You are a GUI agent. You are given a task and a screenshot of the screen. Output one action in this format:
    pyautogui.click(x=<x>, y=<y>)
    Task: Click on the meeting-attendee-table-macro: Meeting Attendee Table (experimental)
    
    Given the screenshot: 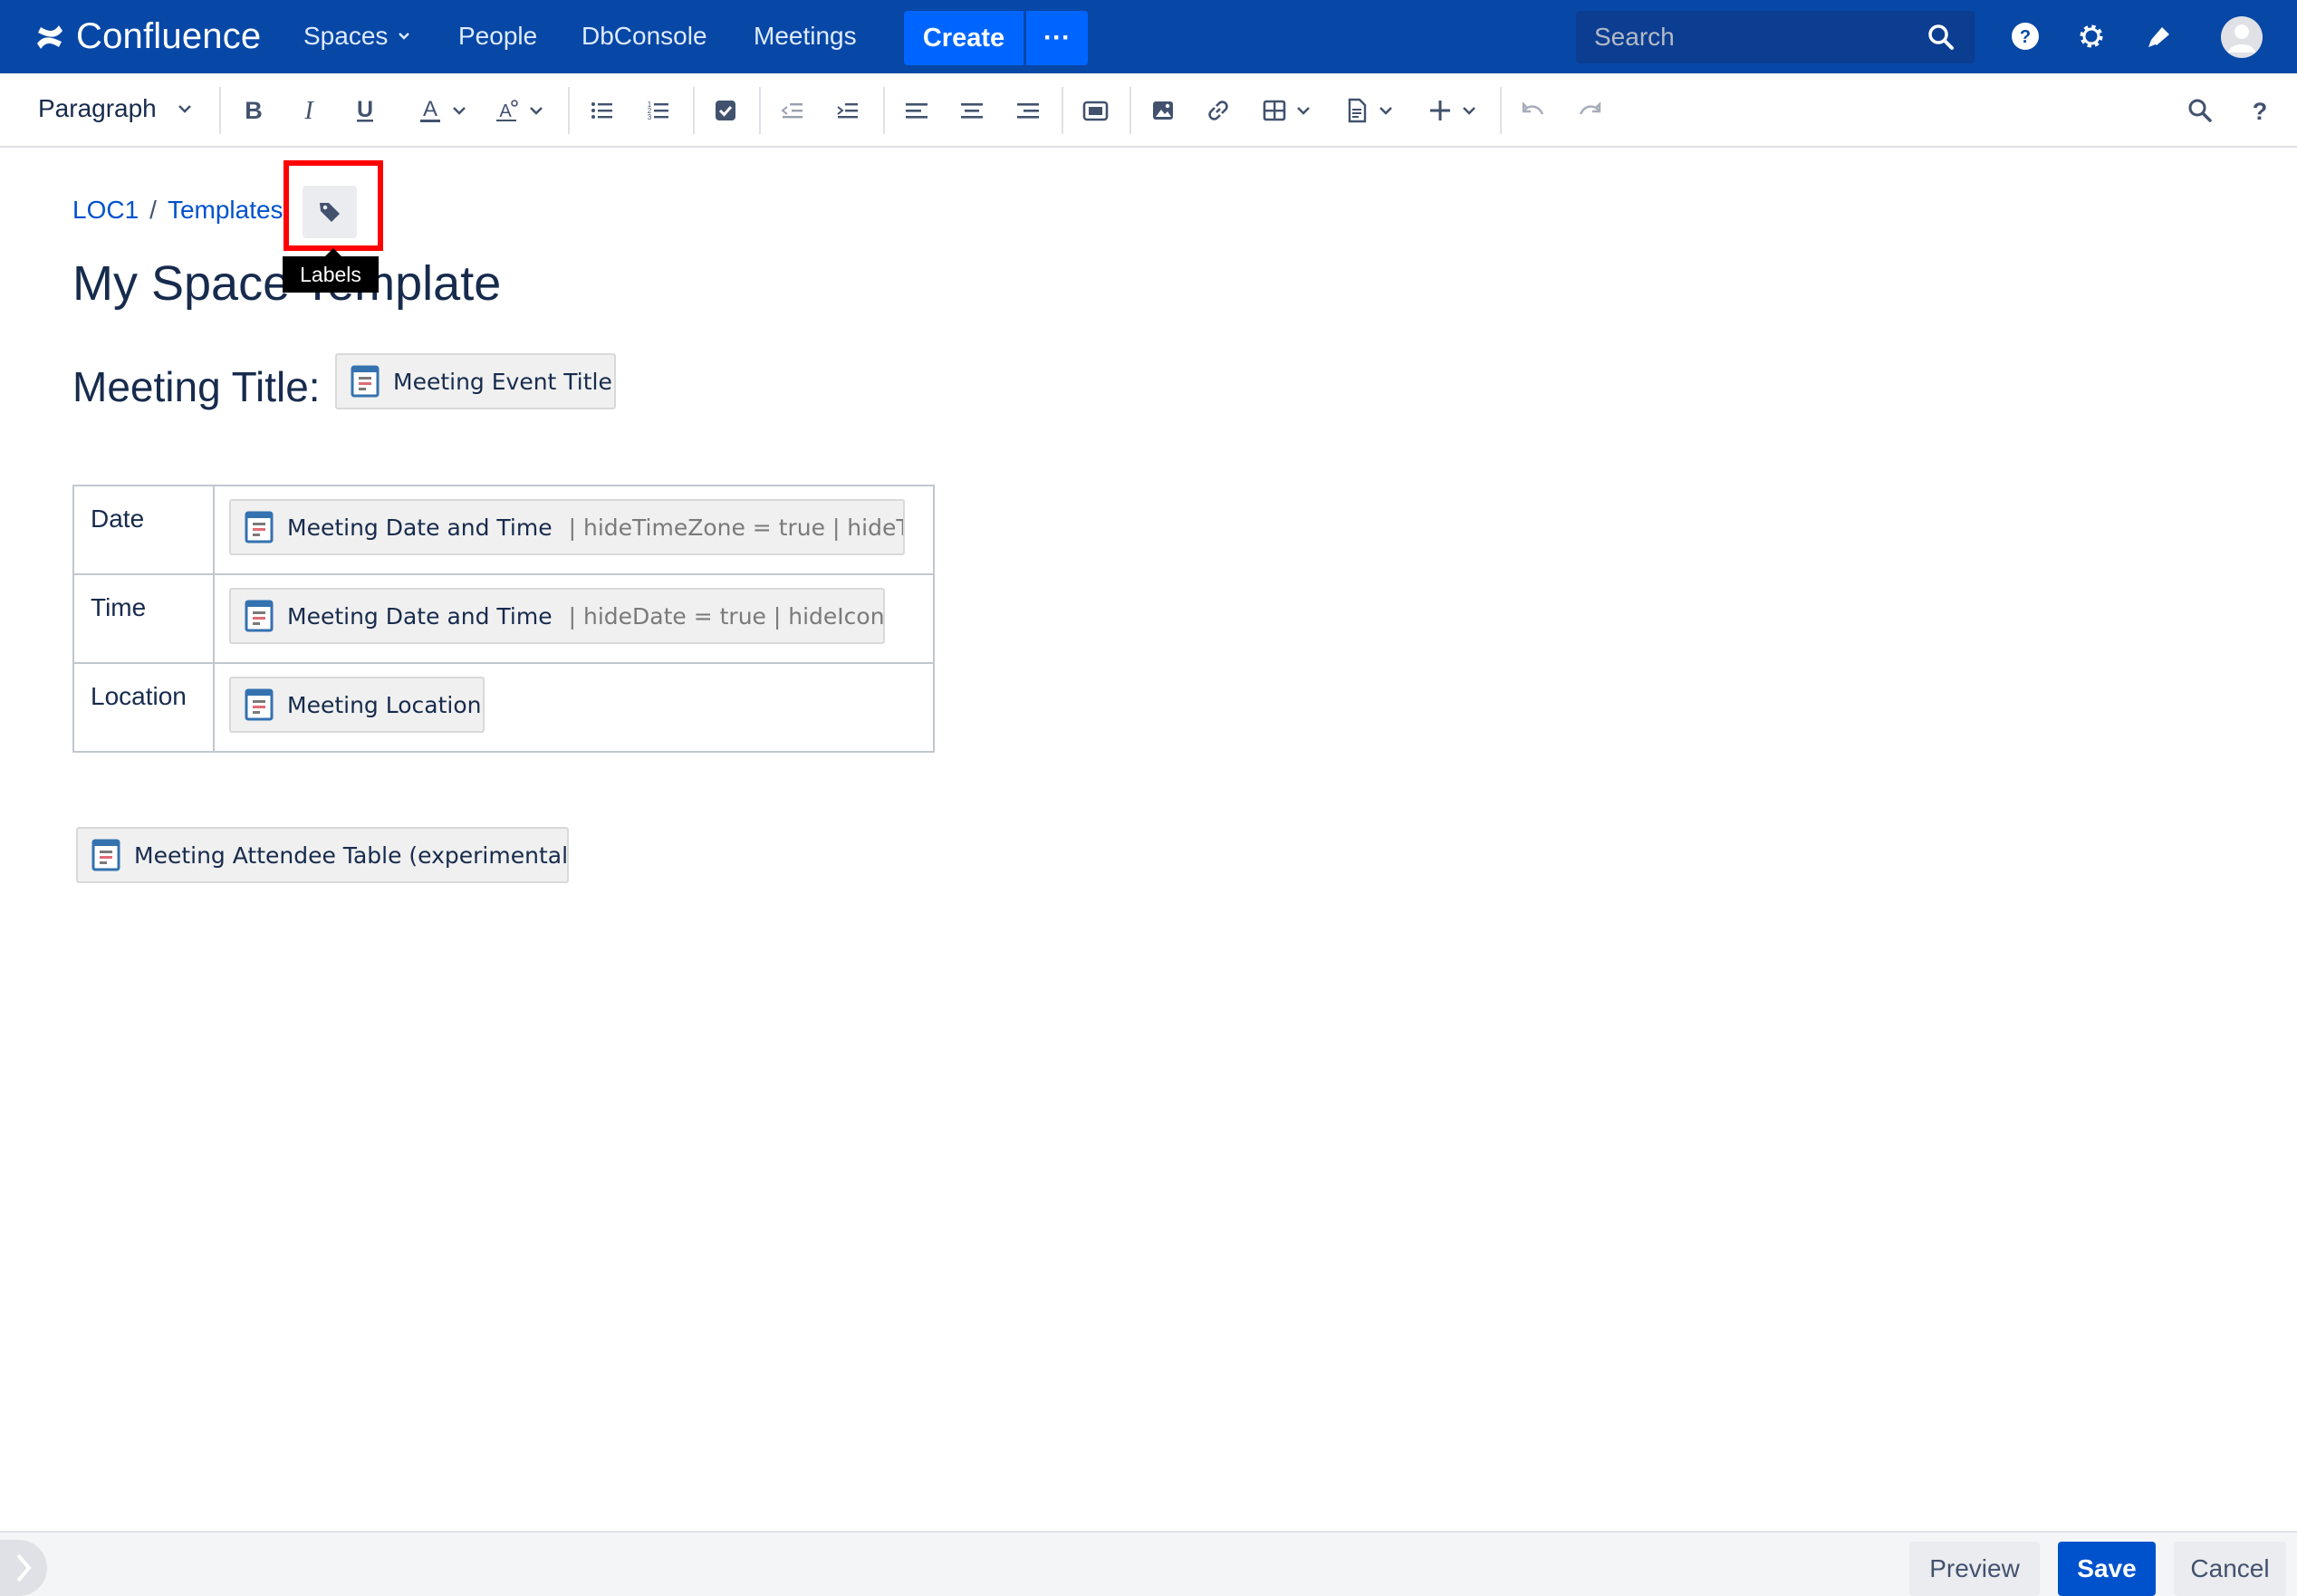 What is the action you would take?
    pyautogui.click(x=322, y=855)
    